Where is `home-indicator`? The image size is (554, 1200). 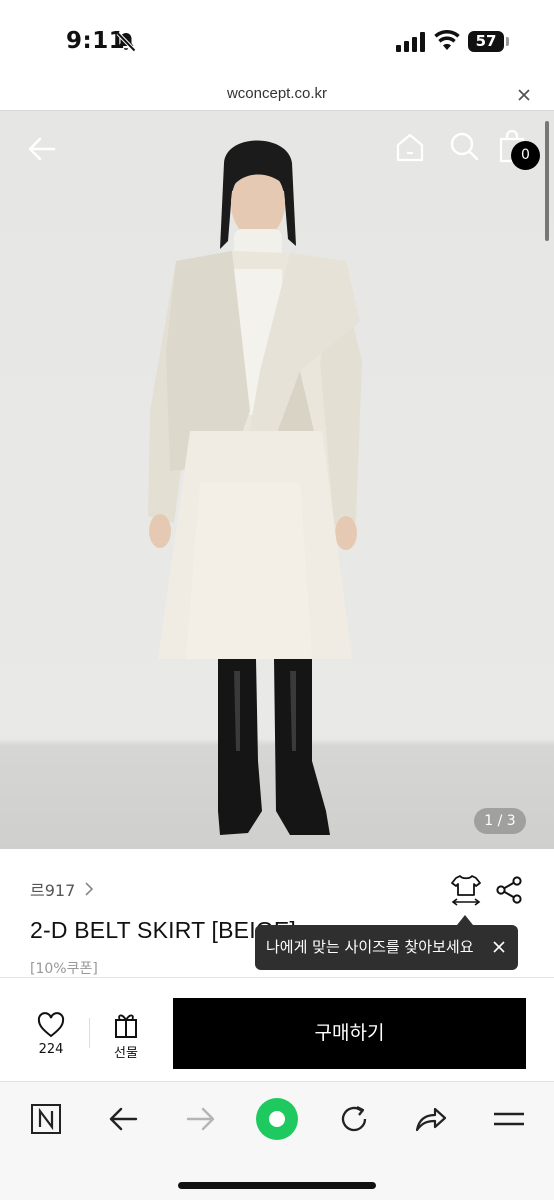 home-indicator is located at coordinates (277, 1185).